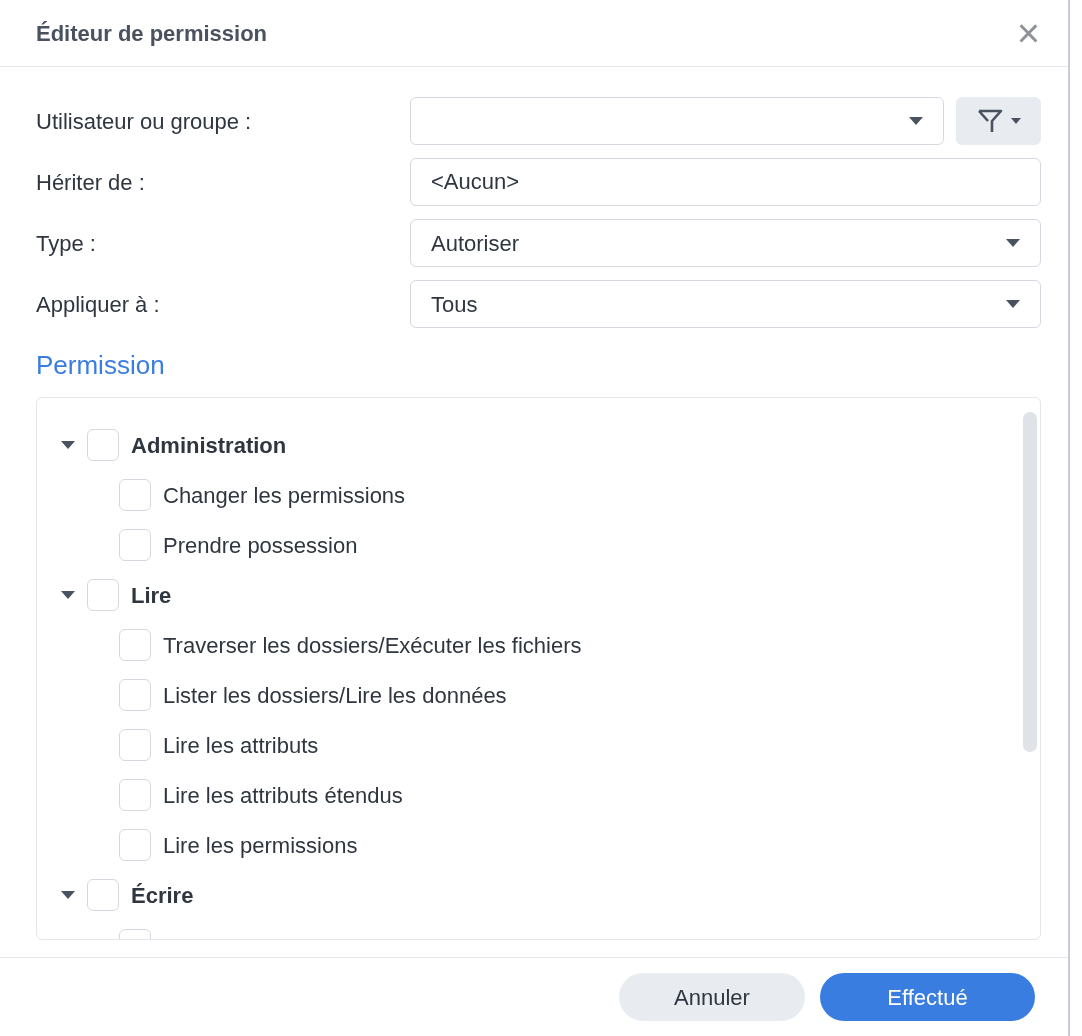 The height and width of the screenshot is (1036, 1082). What do you see at coordinates (284, 495) in the screenshot?
I see `permission-label: Changer les permissions` at bounding box center [284, 495].